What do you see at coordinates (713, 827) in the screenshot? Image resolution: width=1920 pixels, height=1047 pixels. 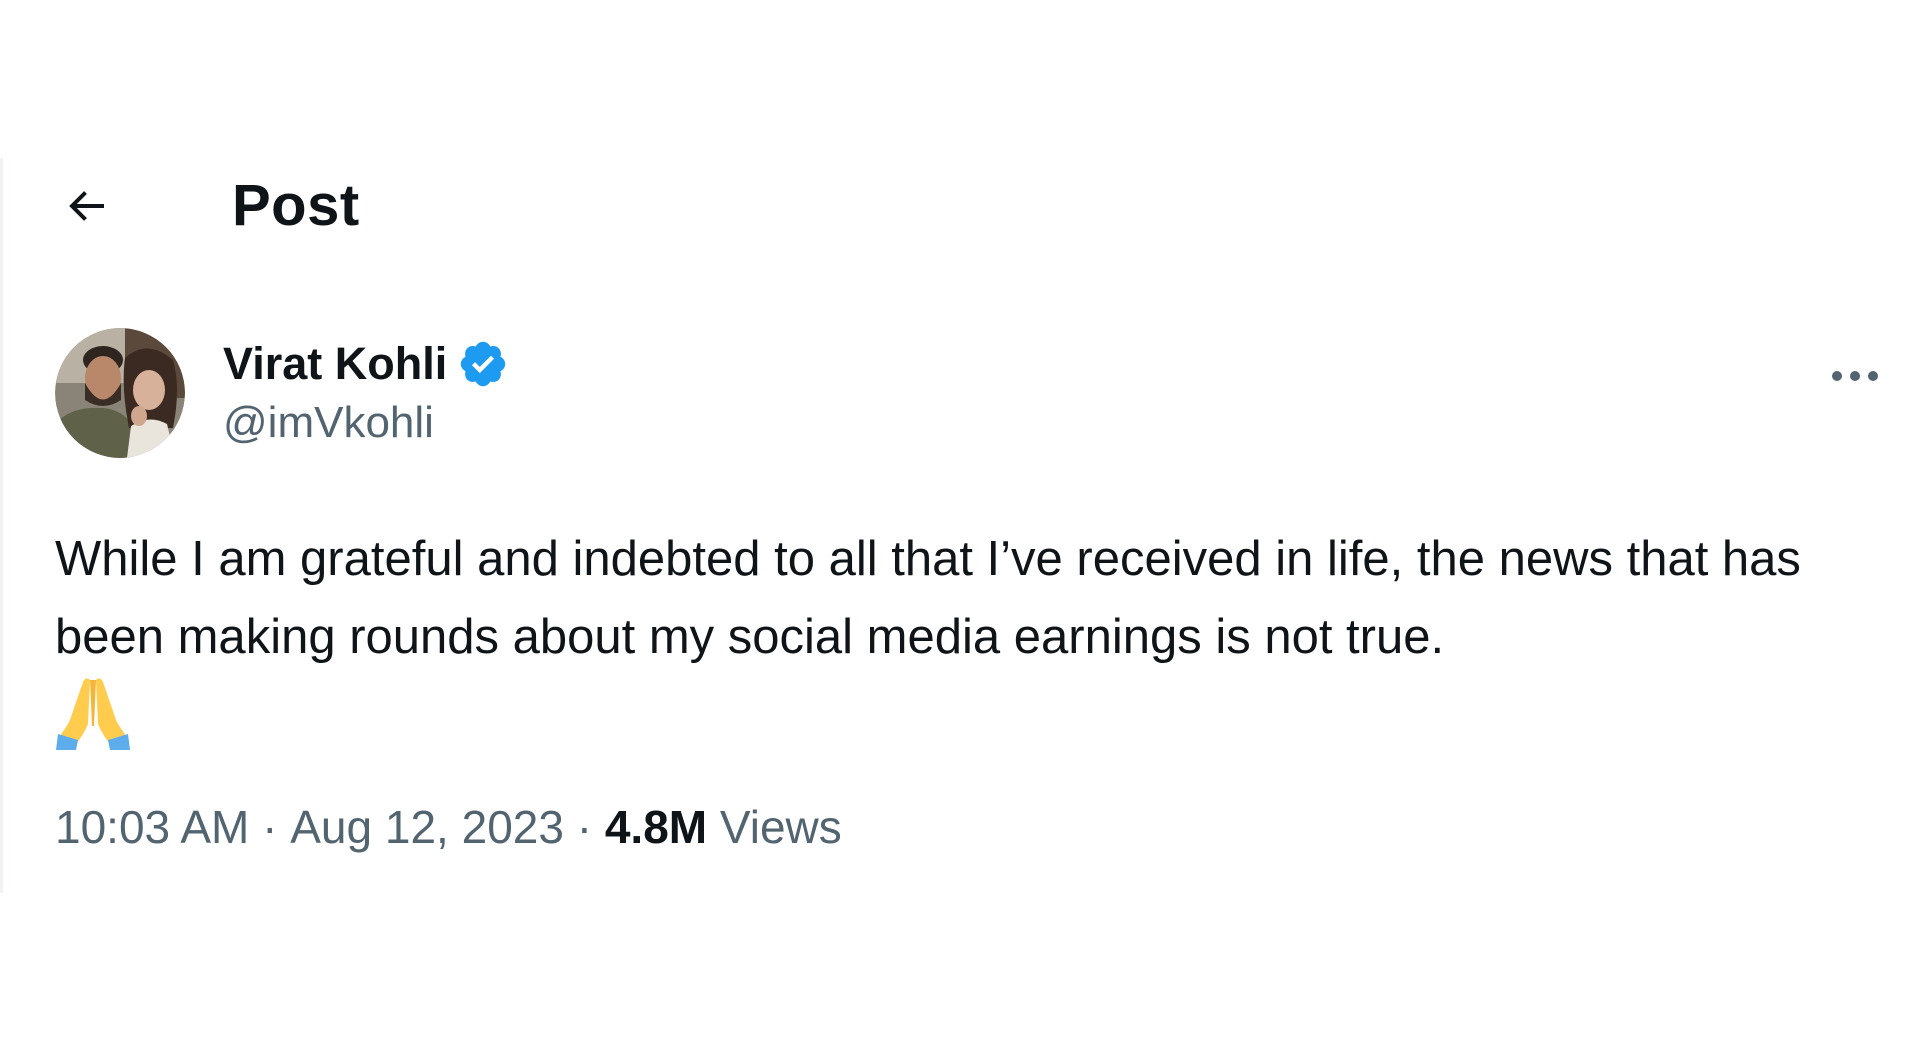 I see `views-gap` at bounding box center [713, 827].